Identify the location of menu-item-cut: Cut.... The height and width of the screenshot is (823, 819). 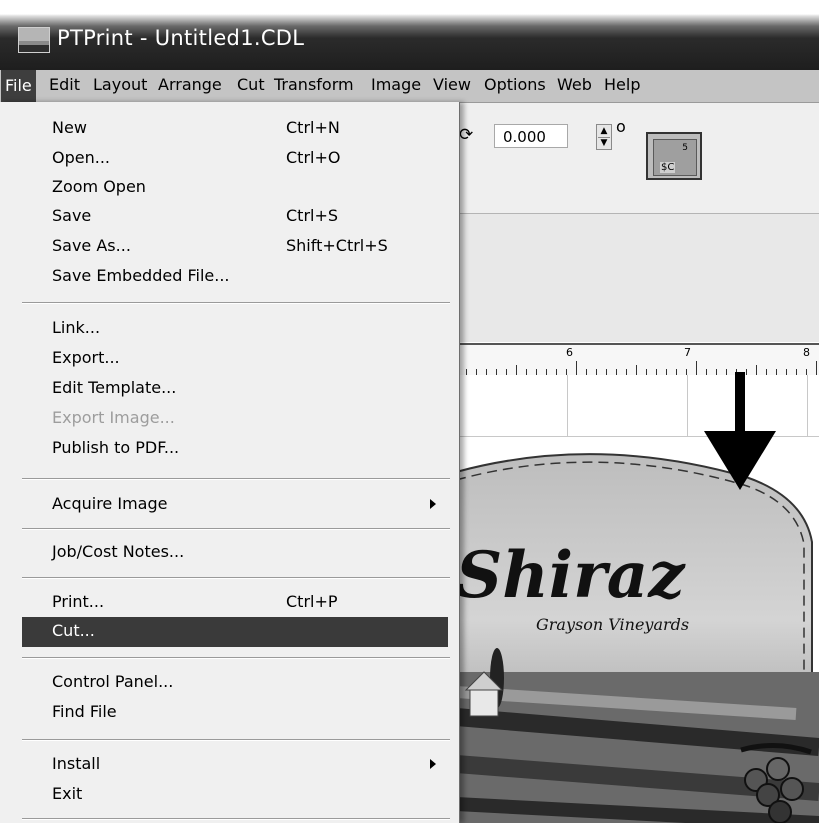
(235, 632).